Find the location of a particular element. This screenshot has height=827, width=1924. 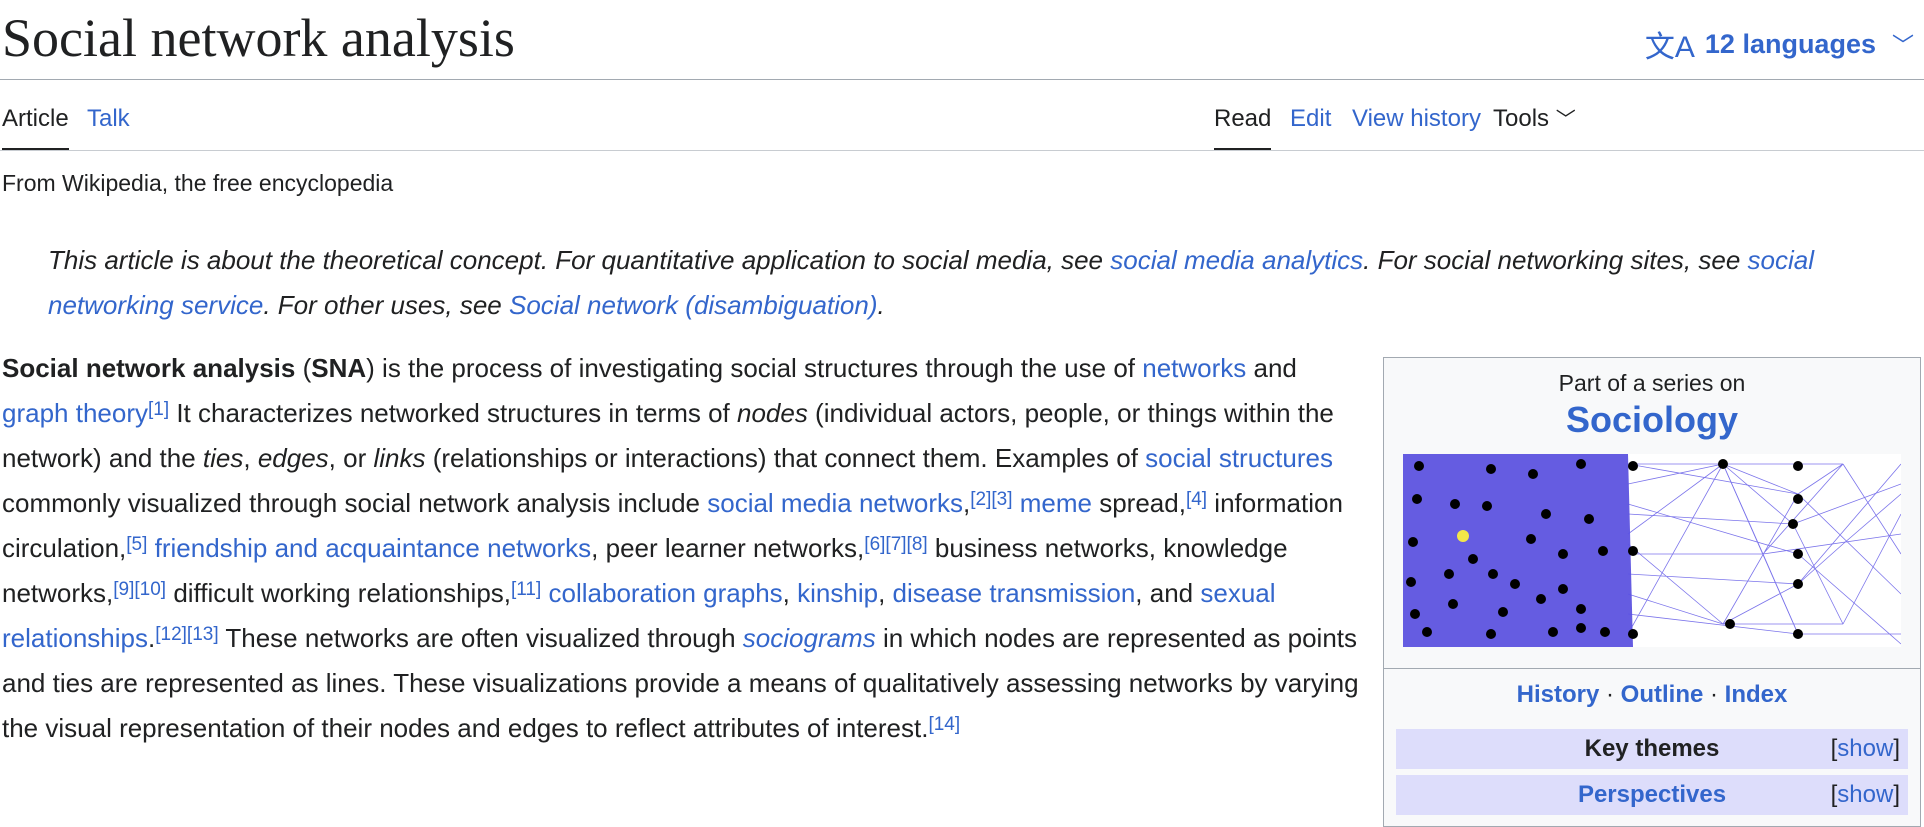

site-tagline: From Wikipedia, the free encyclopedia is located at coordinates (198, 183).